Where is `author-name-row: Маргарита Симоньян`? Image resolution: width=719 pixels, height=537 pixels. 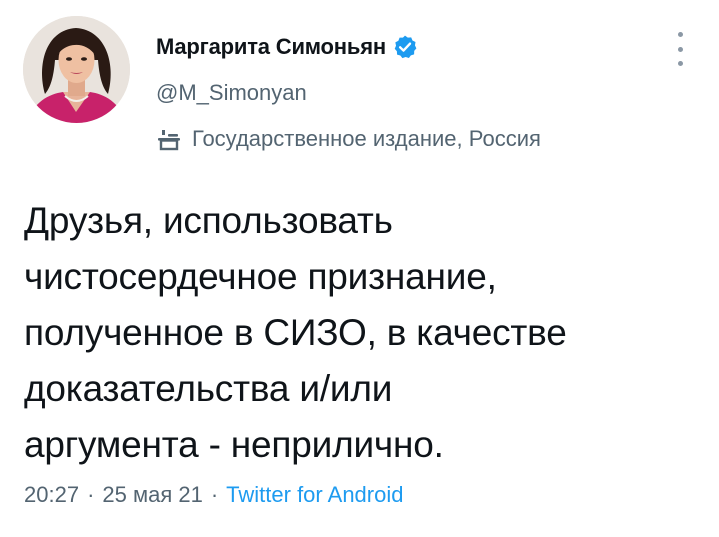
author-name-row: Маргарита Симоньян is located at coordinates (287, 47).